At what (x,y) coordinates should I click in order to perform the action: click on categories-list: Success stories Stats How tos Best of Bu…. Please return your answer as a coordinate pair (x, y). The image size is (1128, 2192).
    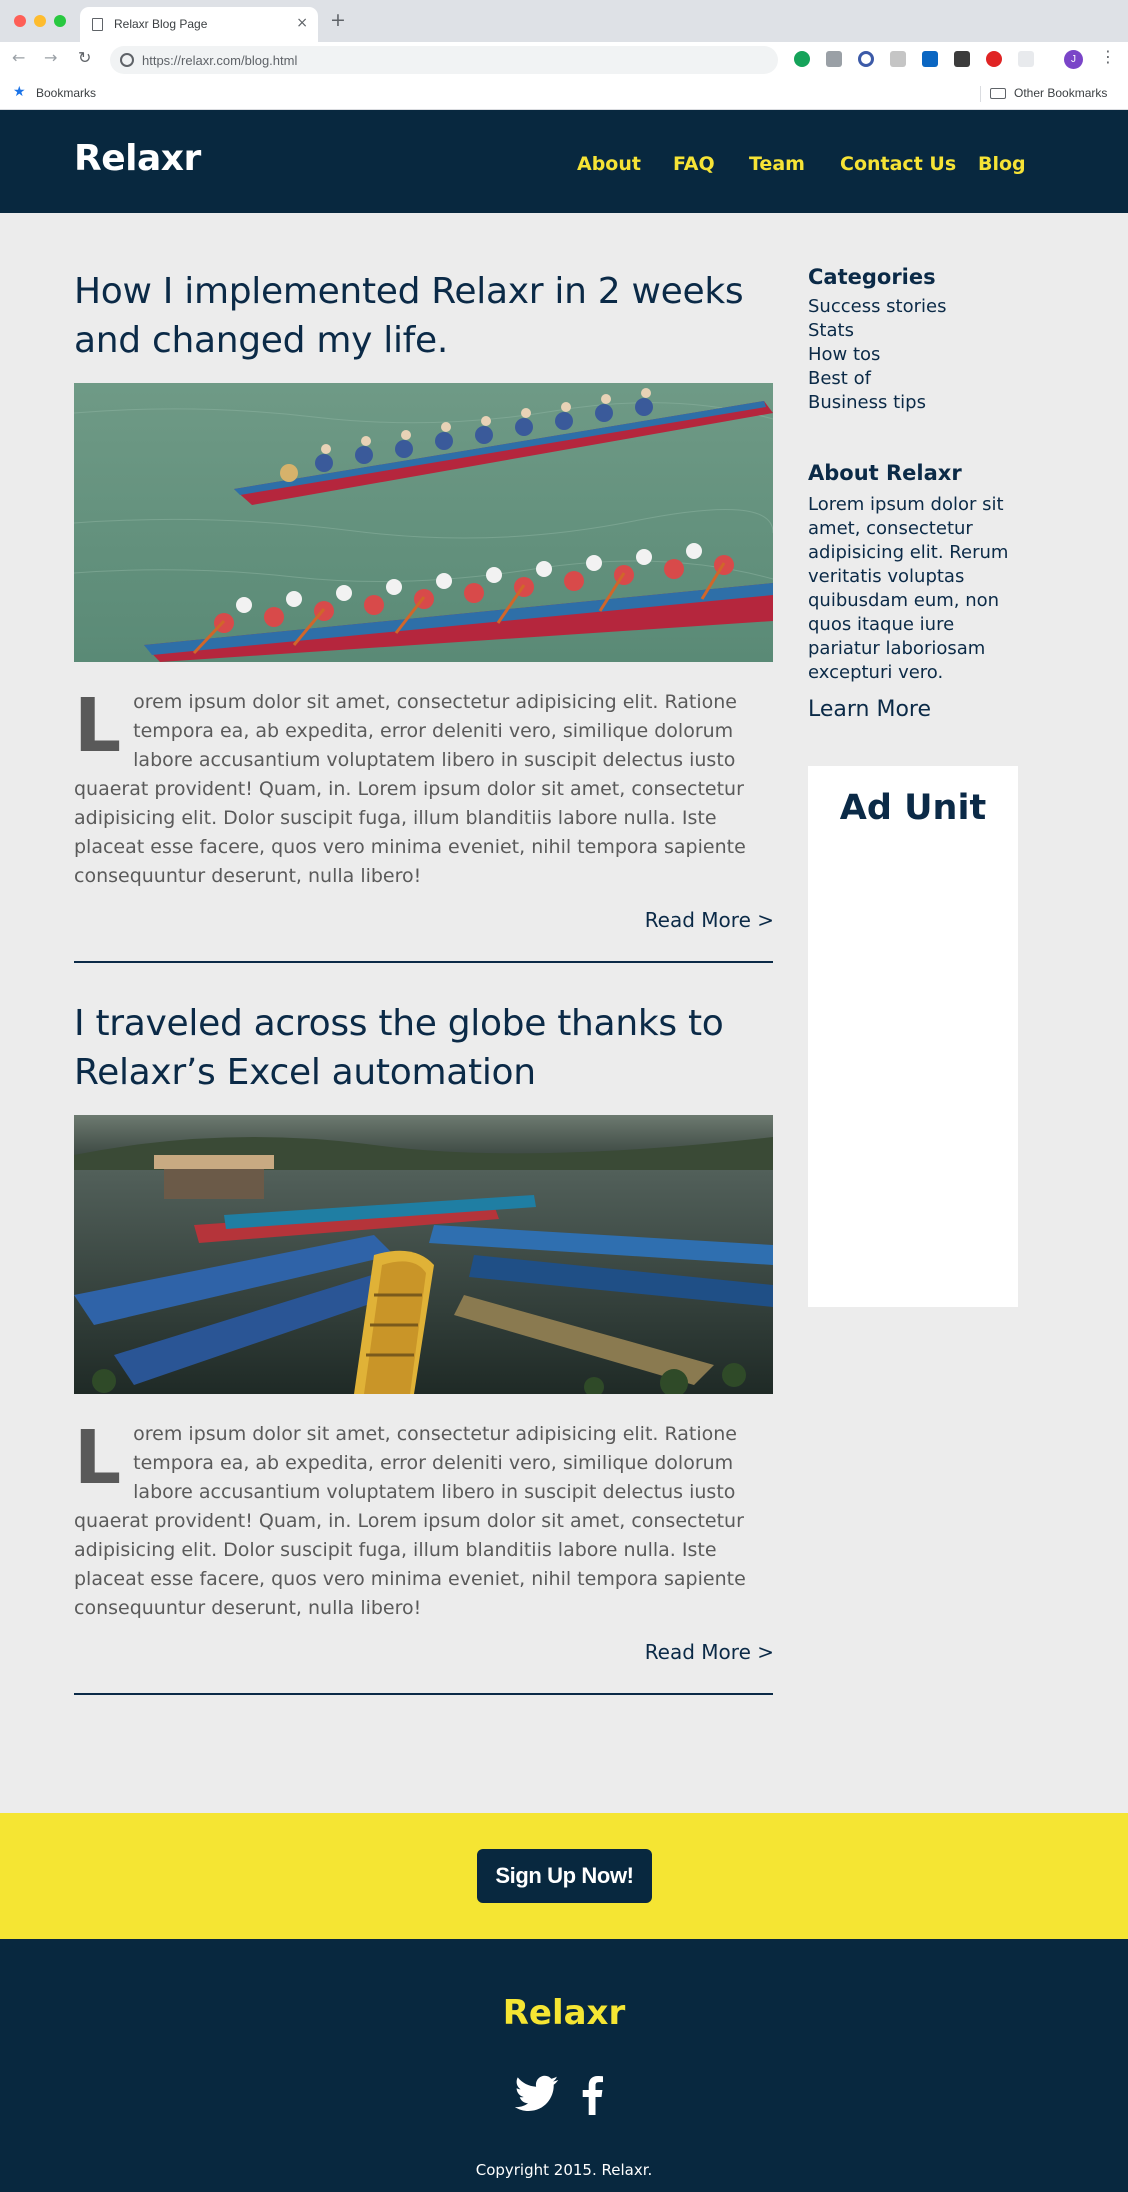
    Looking at the image, I should click on (914, 355).